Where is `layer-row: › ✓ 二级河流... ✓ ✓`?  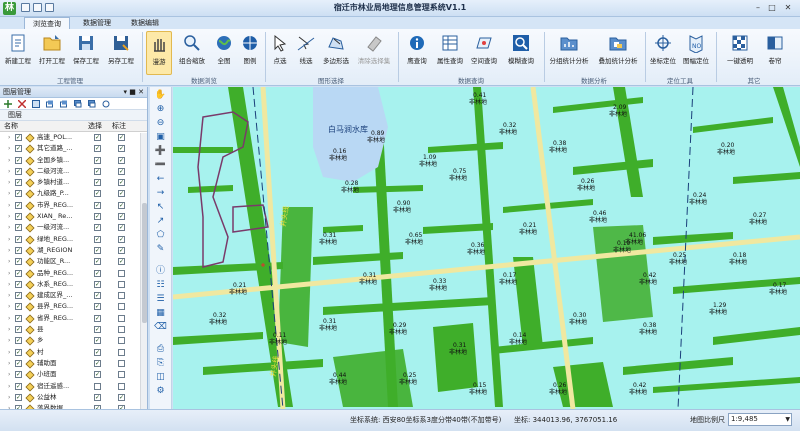
layer-row: › ✓ 二级河流... ✓ ✓ is located at coordinates (73, 171).